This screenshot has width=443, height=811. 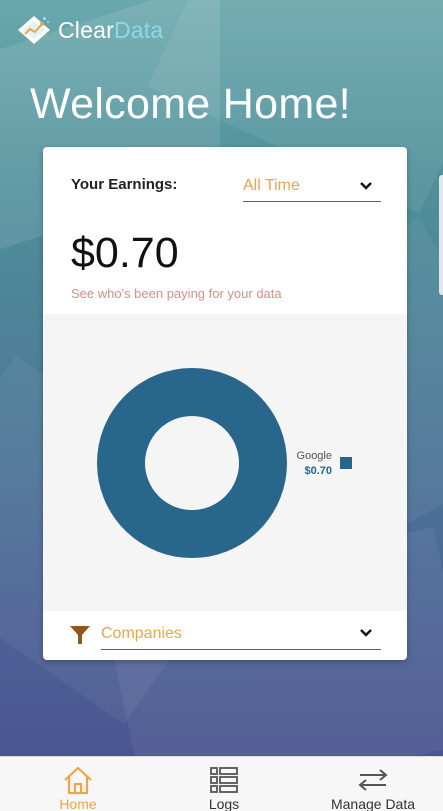 I want to click on list-icon, so click(x=224, y=780).